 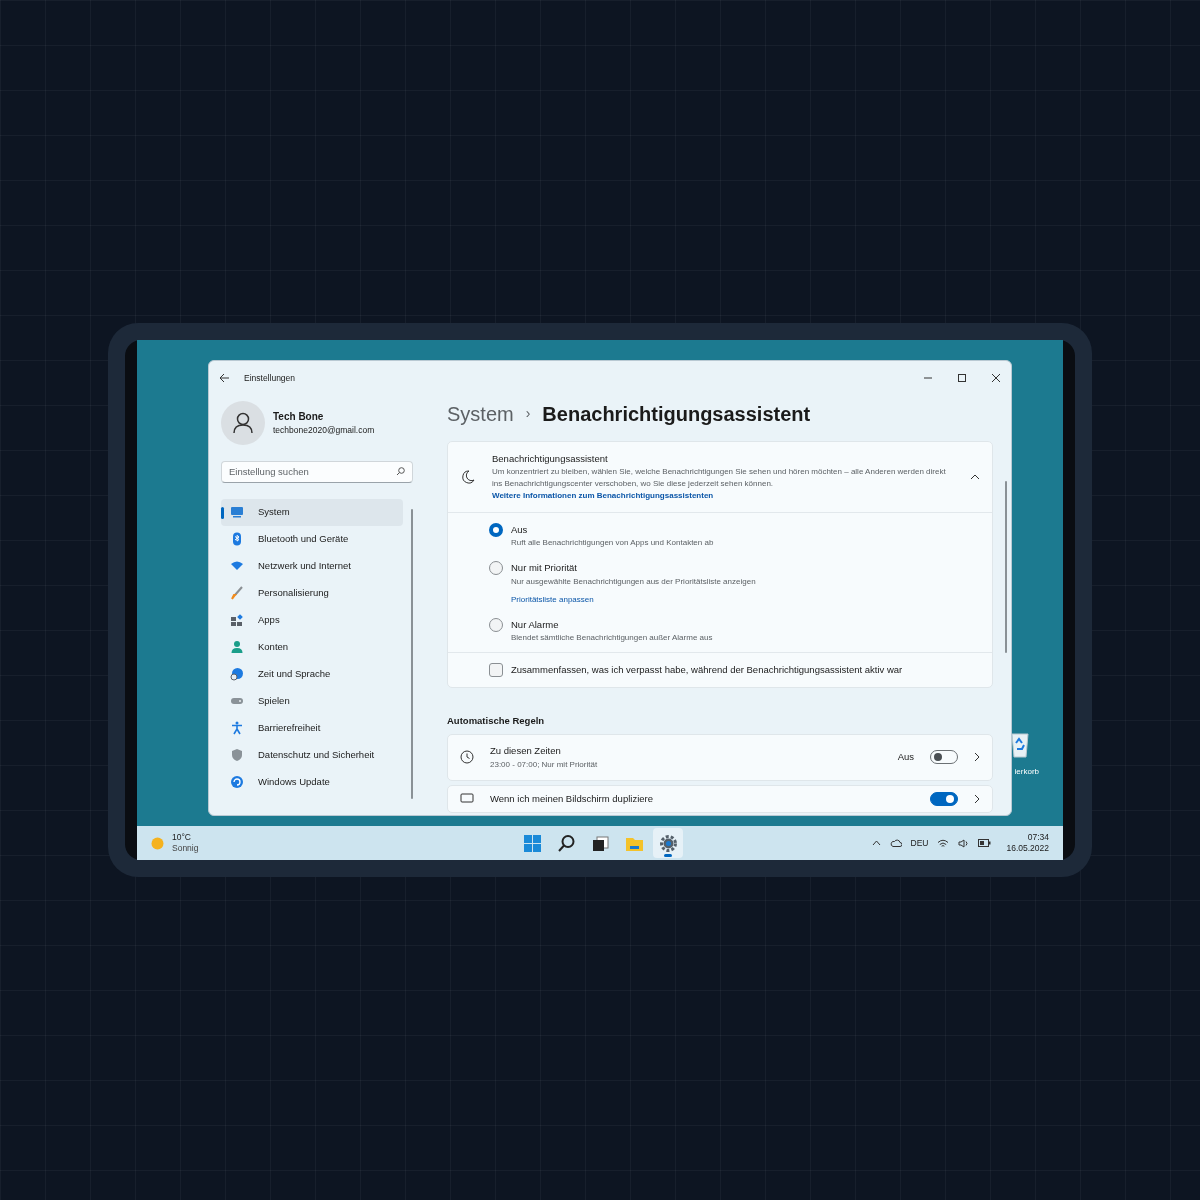 What do you see at coordinates (237, 674) in the screenshot?
I see `globe-icon` at bounding box center [237, 674].